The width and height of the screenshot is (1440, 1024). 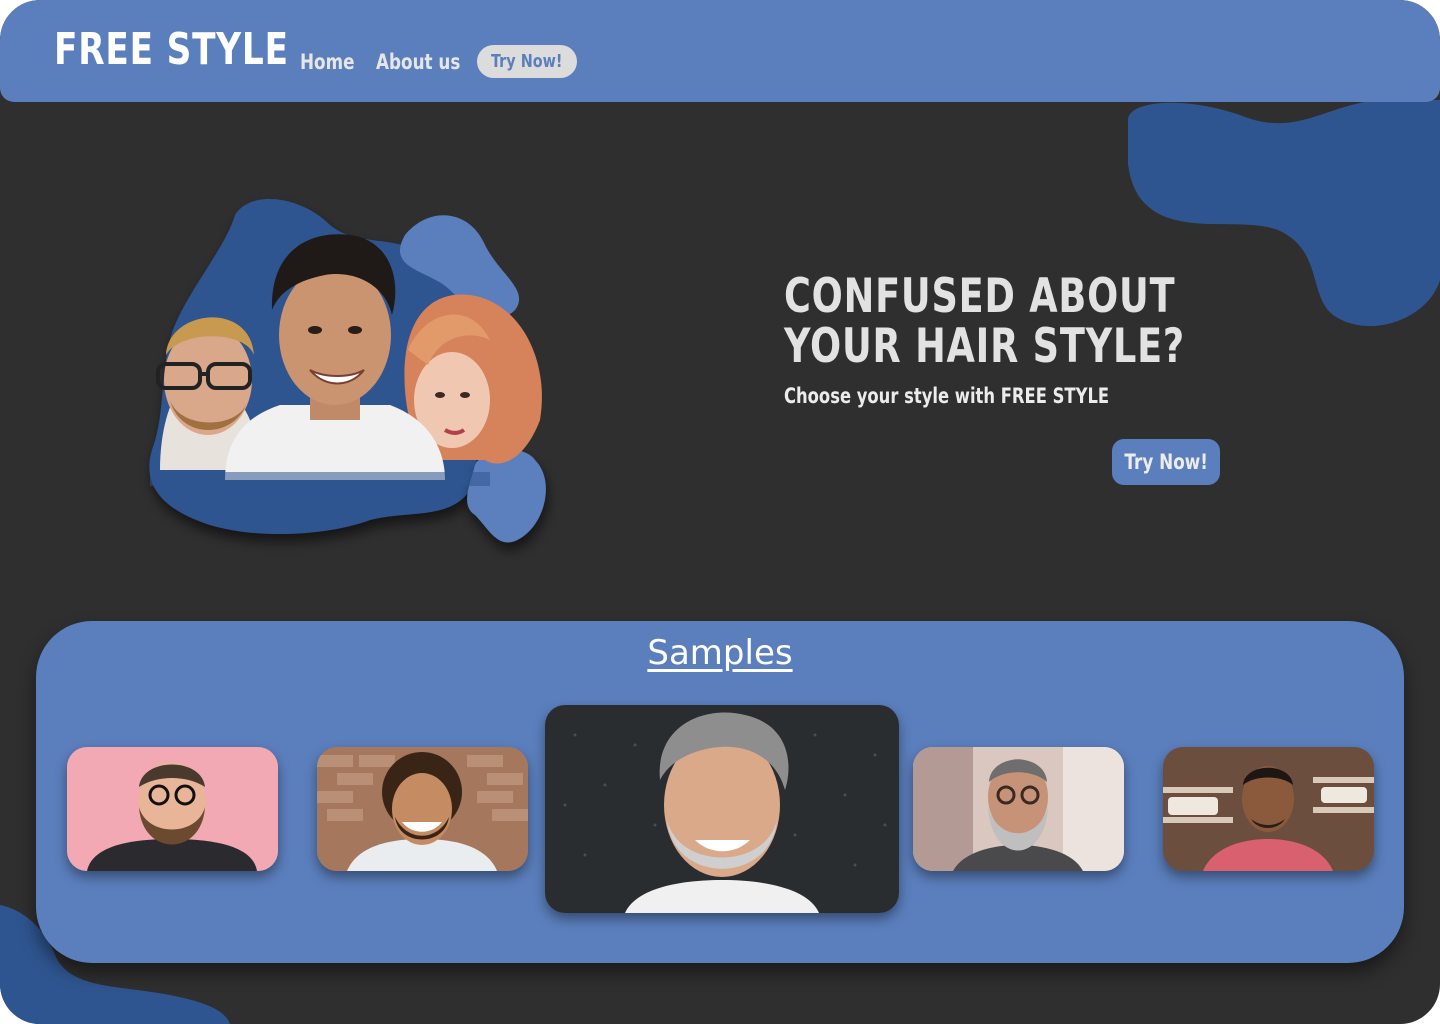 I want to click on top-header: FREE STYLE Home About us Try Now!, so click(x=720, y=51).